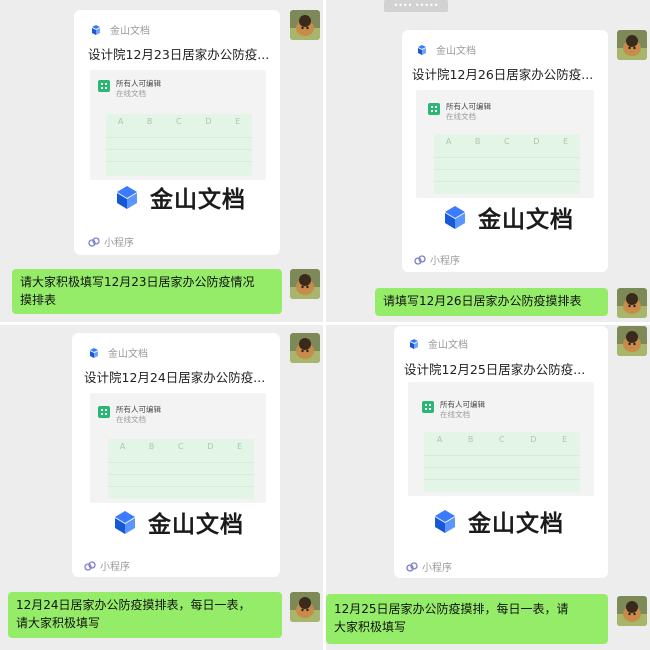  Describe the element at coordinates (38, 300) in the screenshot. I see `message-line: 摸排表` at that location.